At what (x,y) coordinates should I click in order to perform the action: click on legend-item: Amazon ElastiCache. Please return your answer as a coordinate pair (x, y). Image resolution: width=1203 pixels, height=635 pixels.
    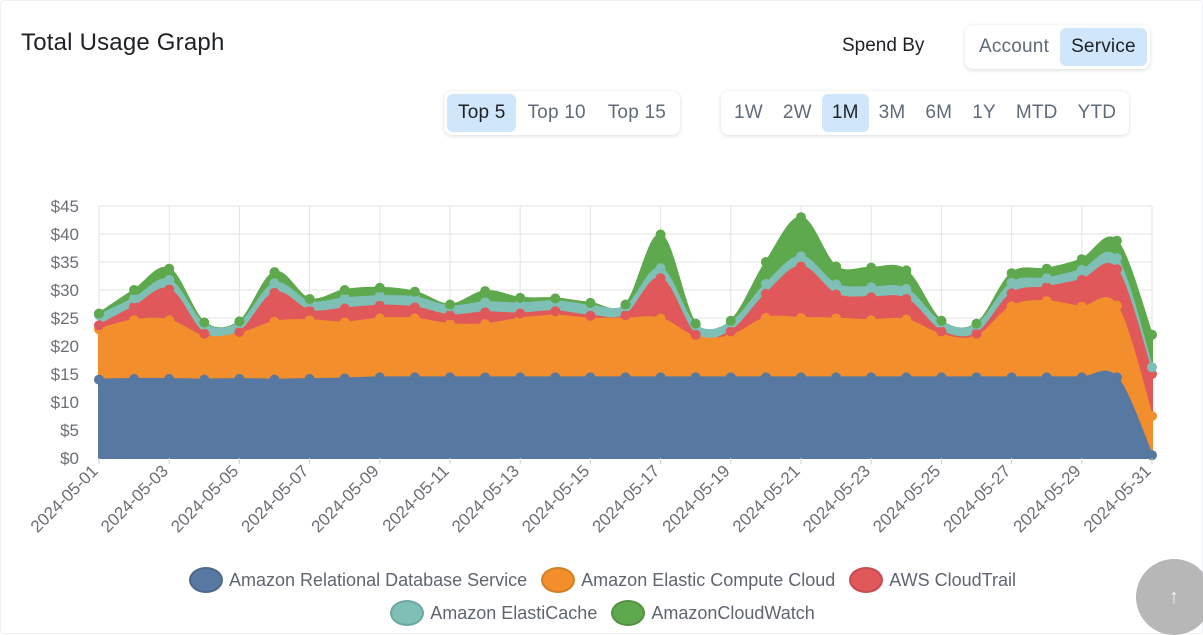
    Looking at the image, I should click on (493, 613).